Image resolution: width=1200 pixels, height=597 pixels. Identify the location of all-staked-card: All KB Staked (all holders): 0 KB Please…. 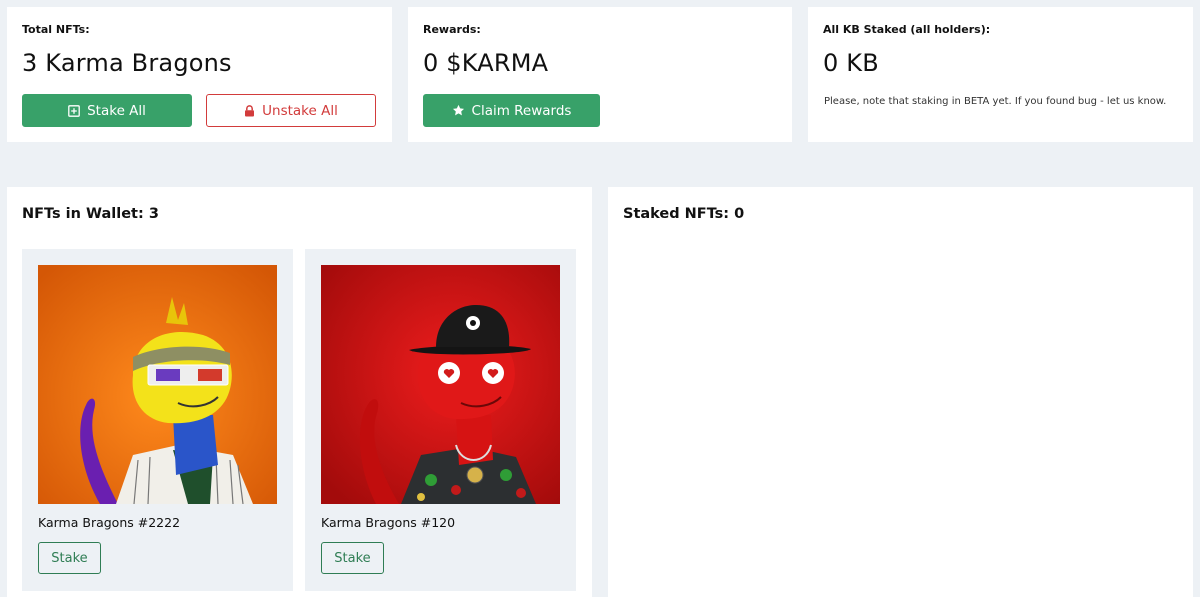
(1000, 74).